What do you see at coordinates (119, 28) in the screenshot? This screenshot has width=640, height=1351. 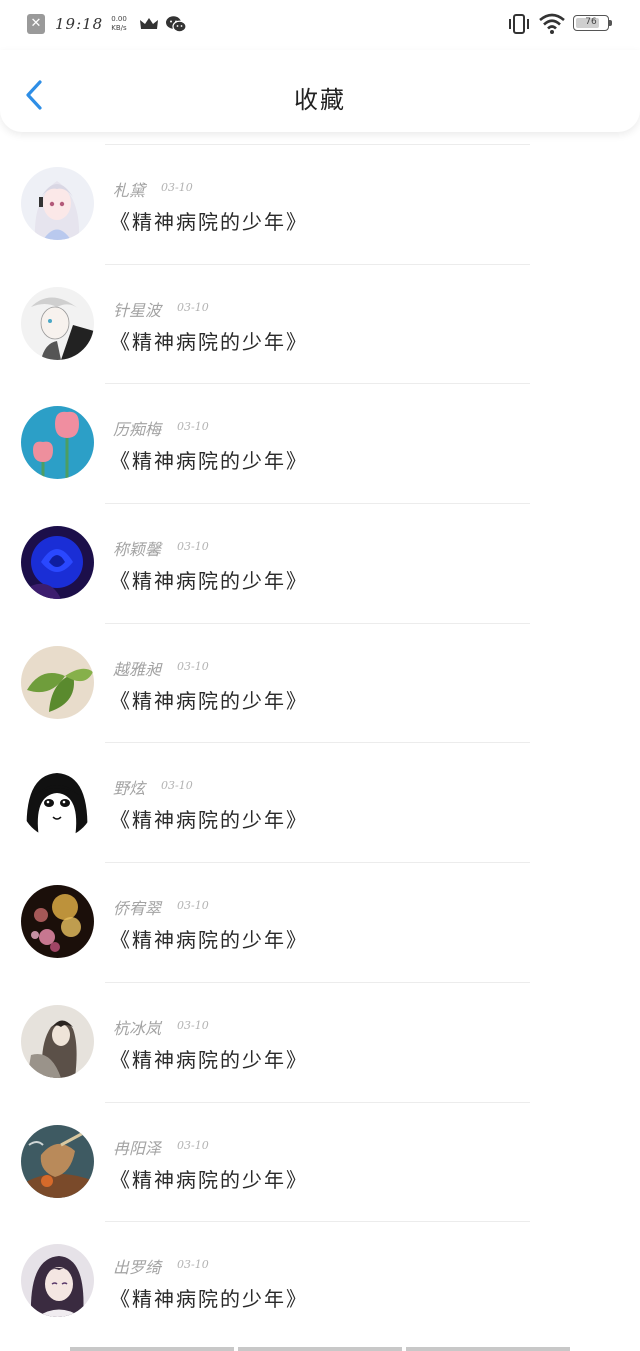 I see `network-speed-unit: KB/s` at bounding box center [119, 28].